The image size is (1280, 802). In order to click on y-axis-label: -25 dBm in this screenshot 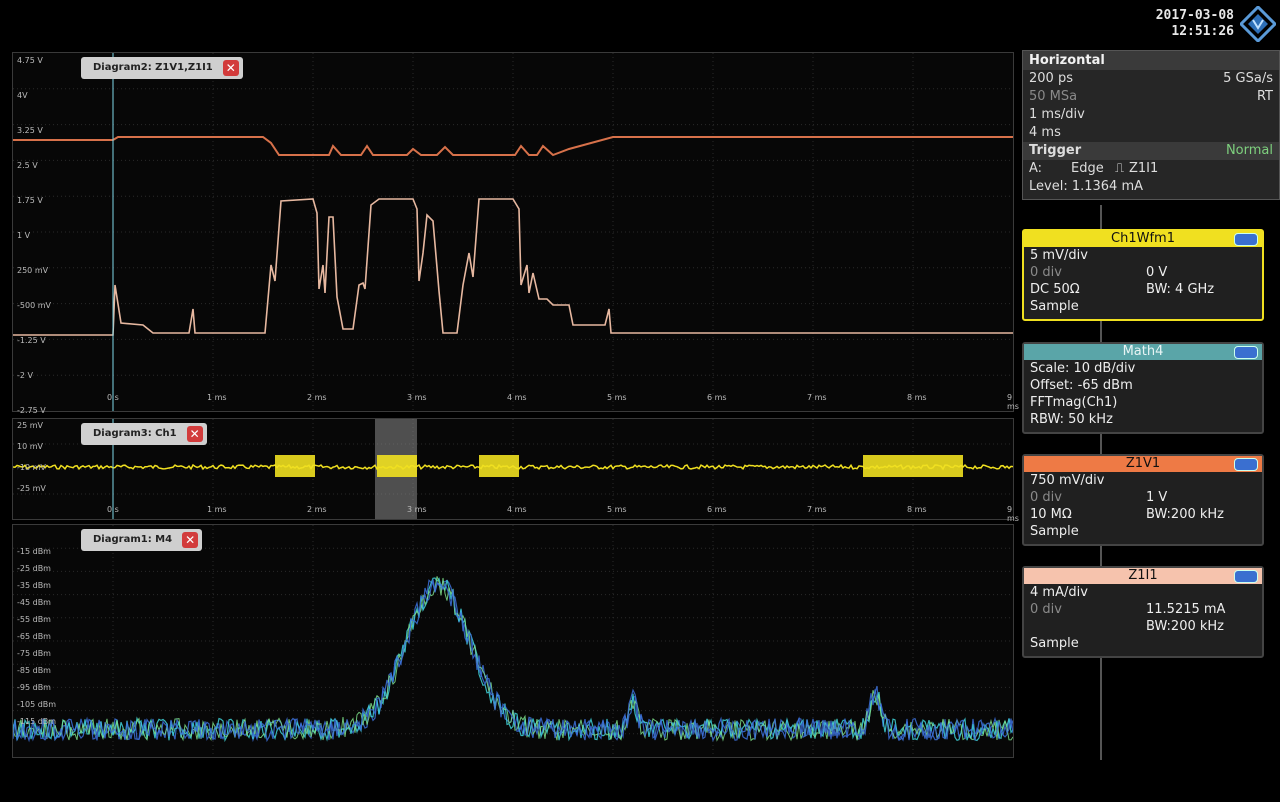, I will do `click(34, 568)`.